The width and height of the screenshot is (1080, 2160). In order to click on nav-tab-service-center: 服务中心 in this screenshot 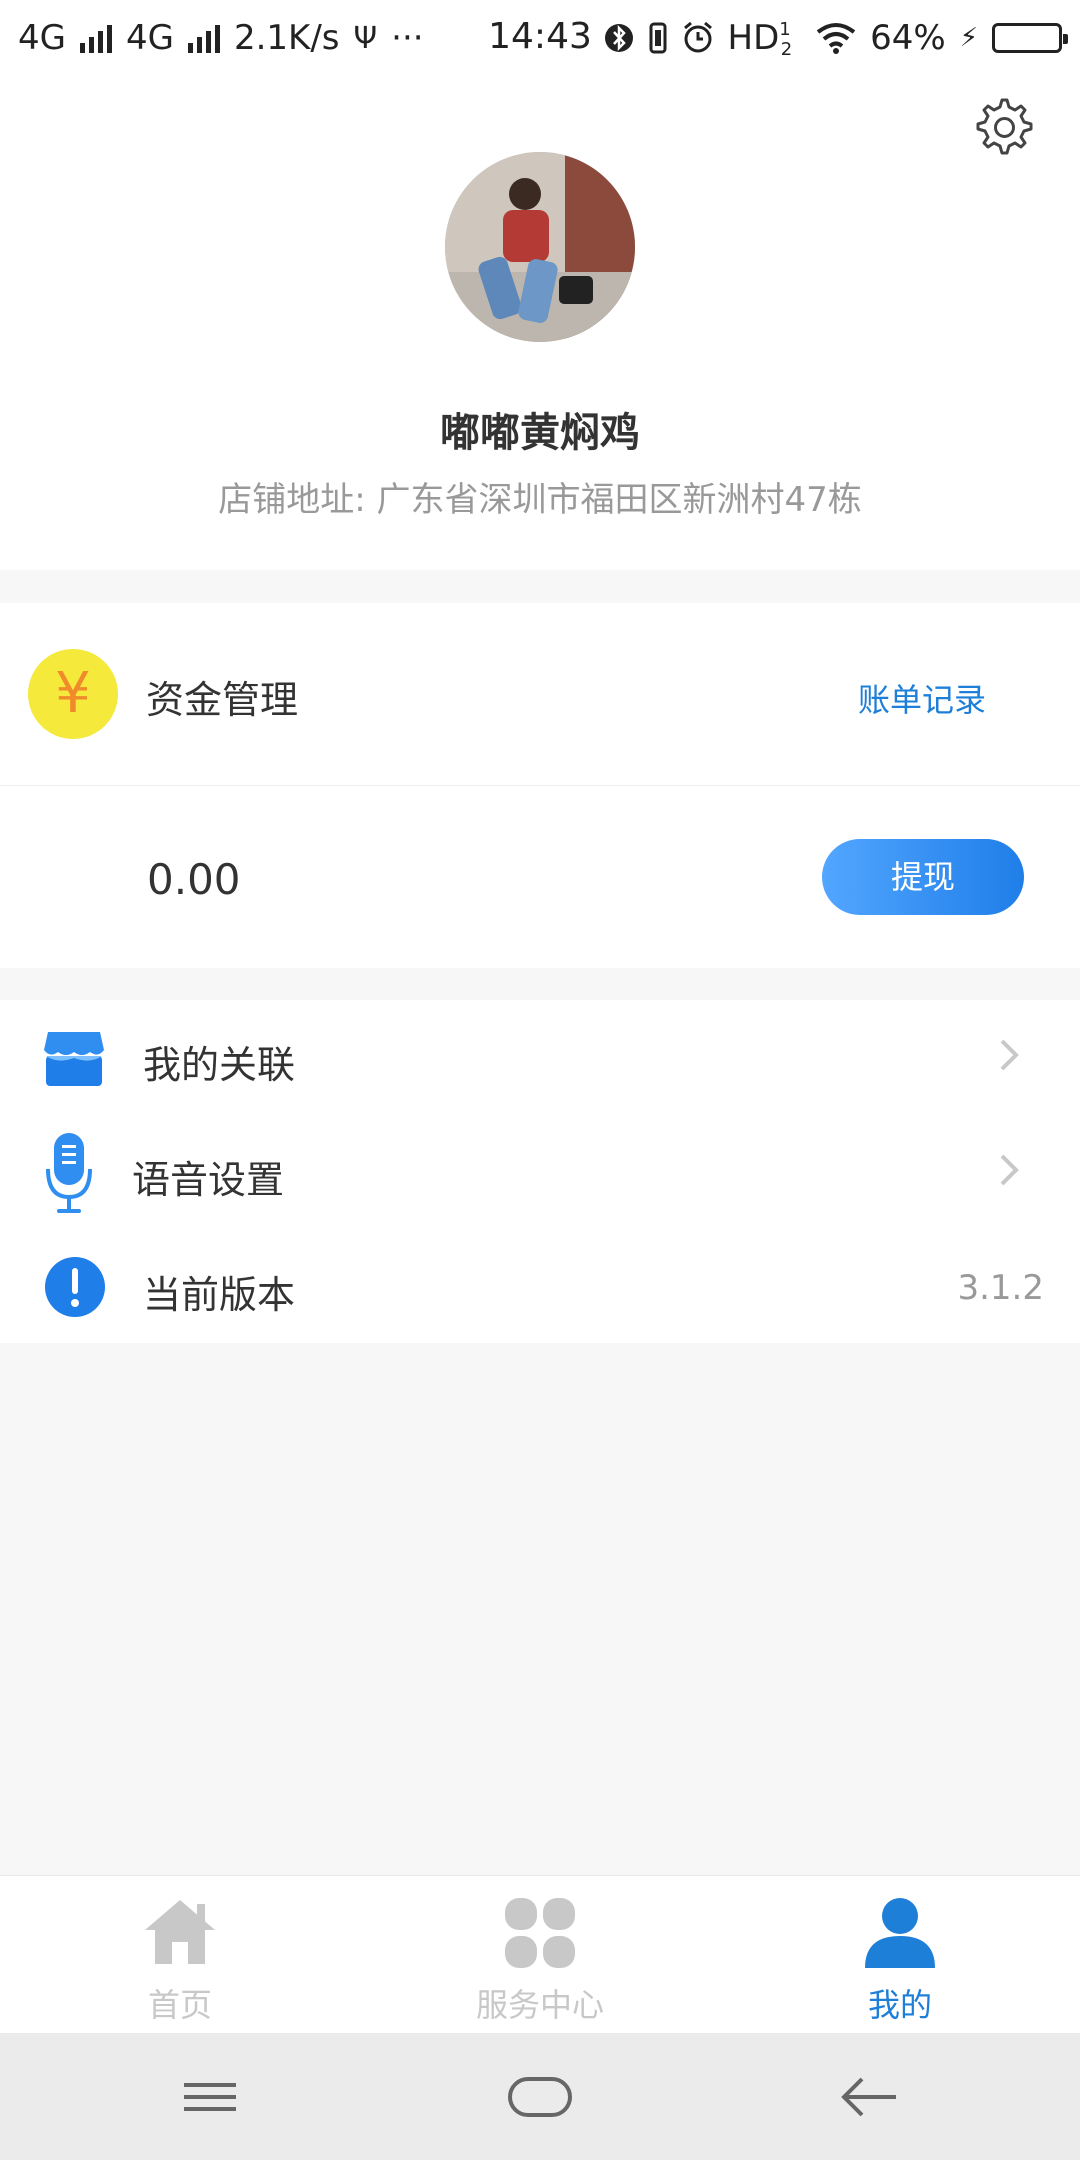, I will do `click(540, 1955)`.